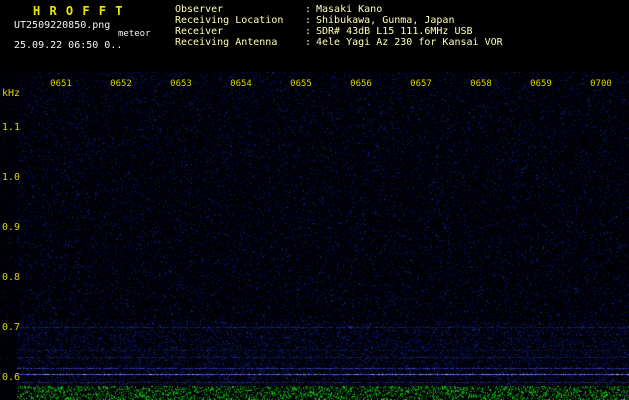 The image size is (629, 400). Describe the element at coordinates (181, 84) in the screenshot. I see `x-tick-label: 0653` at that location.